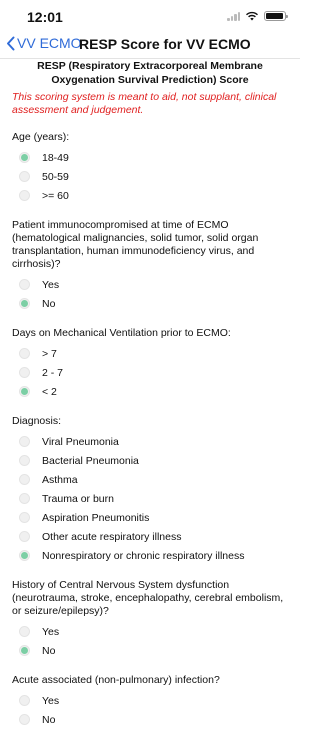  Describe the element at coordinates (150, 15) in the screenshot. I see `status-bar: 12:01` at that location.